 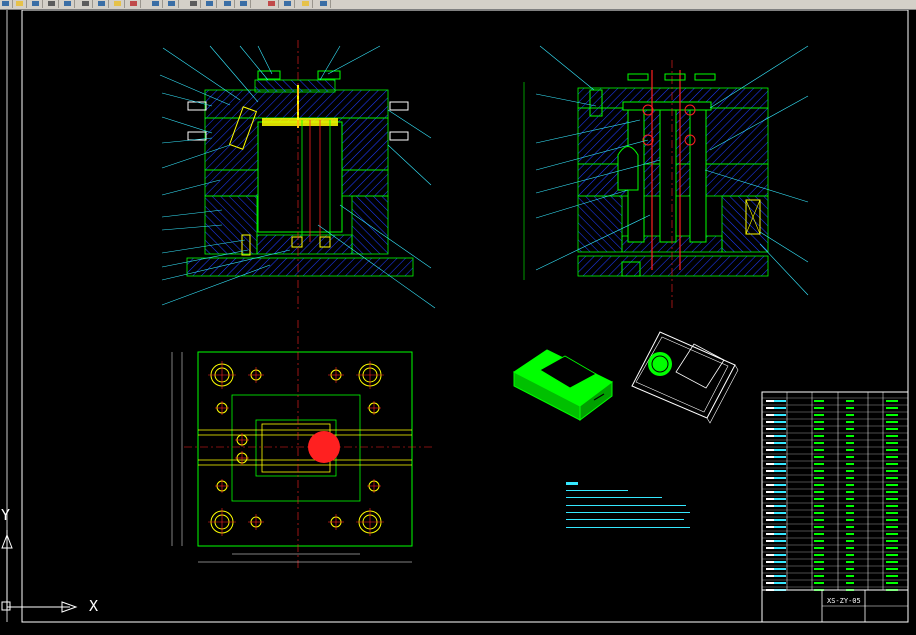 What do you see at coordinates (288, 4) in the screenshot?
I see `design-center-icon` at bounding box center [288, 4].